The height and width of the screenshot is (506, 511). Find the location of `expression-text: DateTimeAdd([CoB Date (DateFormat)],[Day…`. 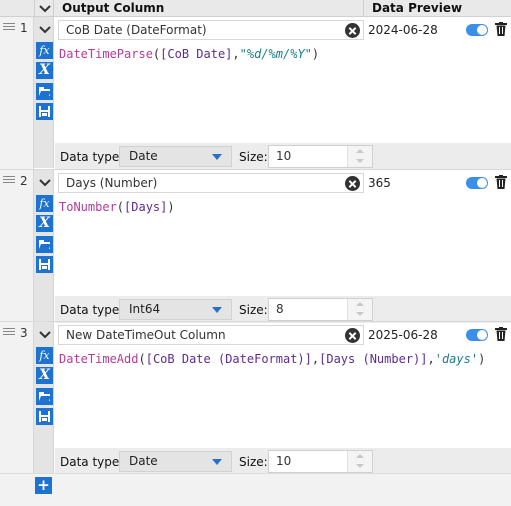

expression-text: DateTimeAdd([CoB Date (DateFormat)],[Day… is located at coordinates (272, 359).